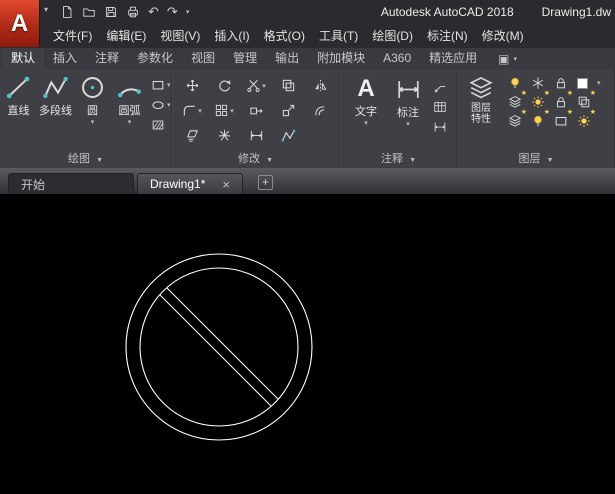  I want to click on layer-freeze-icon, so click(538, 83).